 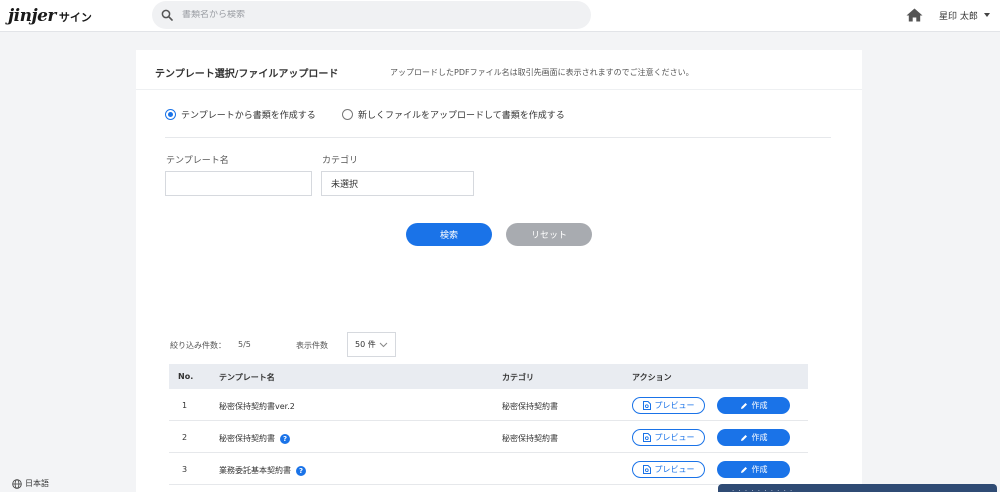 I want to click on app-logo: jinjer サイン, so click(x=50, y=16).